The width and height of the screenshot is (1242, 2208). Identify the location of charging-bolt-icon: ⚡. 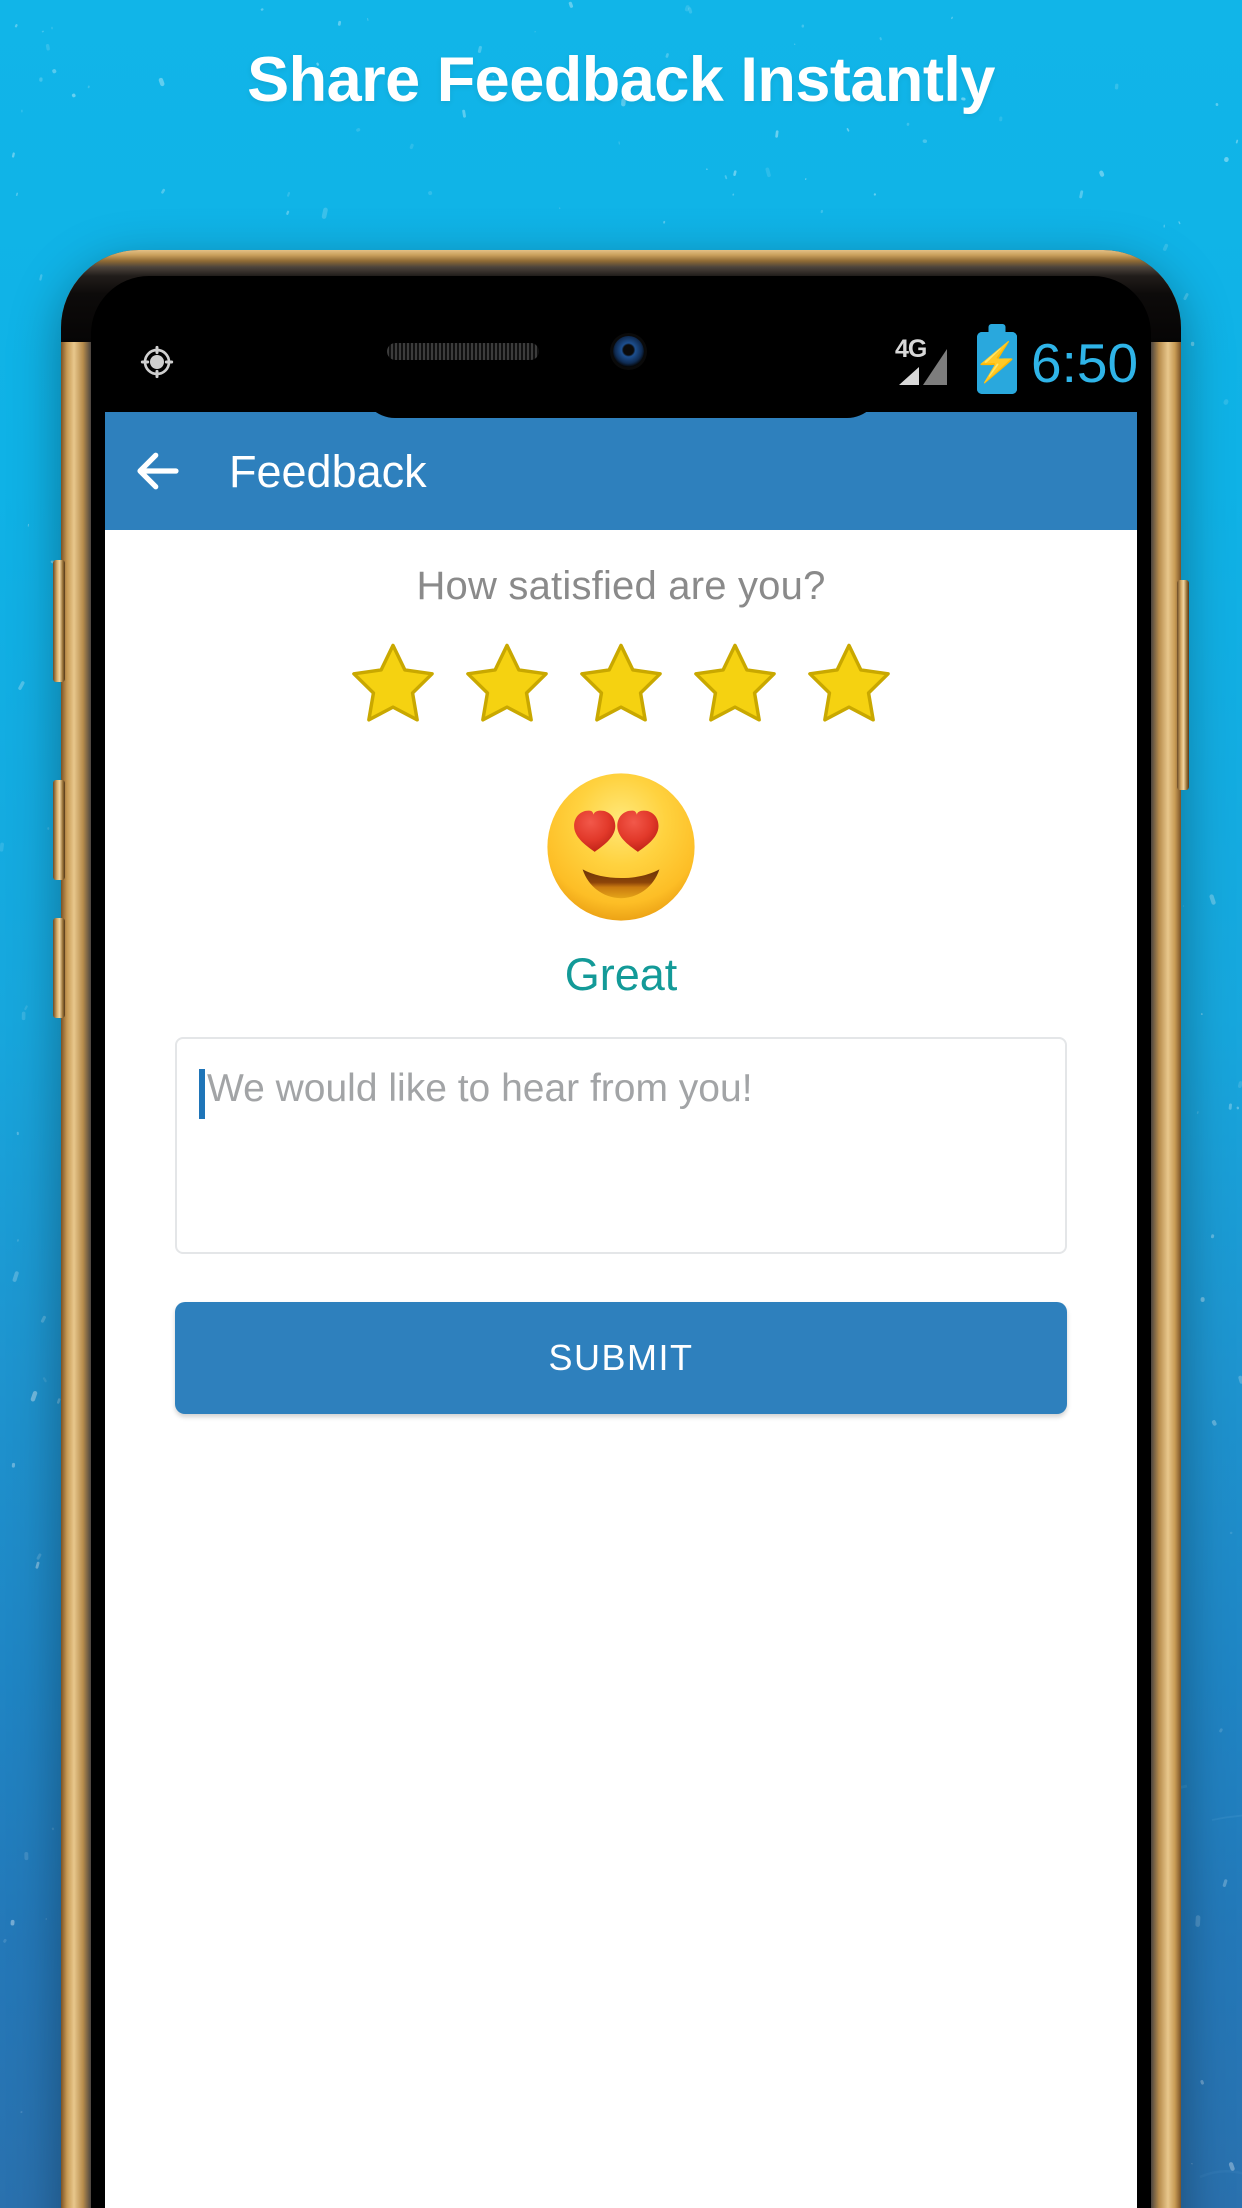
(997, 363).